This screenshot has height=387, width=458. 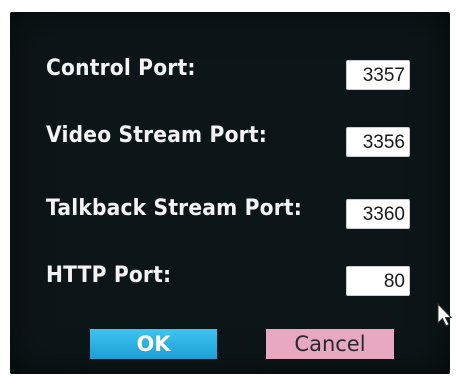 What do you see at coordinates (156, 135) in the screenshot?
I see `video-stream-port-label: Video Stream Port:` at bounding box center [156, 135].